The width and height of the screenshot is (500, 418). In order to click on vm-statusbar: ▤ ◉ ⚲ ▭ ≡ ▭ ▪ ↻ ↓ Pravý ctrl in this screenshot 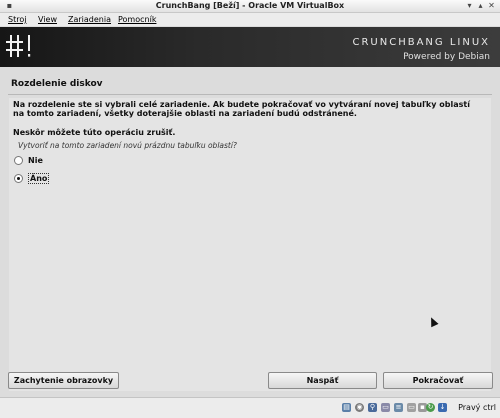, I will do `click(250, 407)`.